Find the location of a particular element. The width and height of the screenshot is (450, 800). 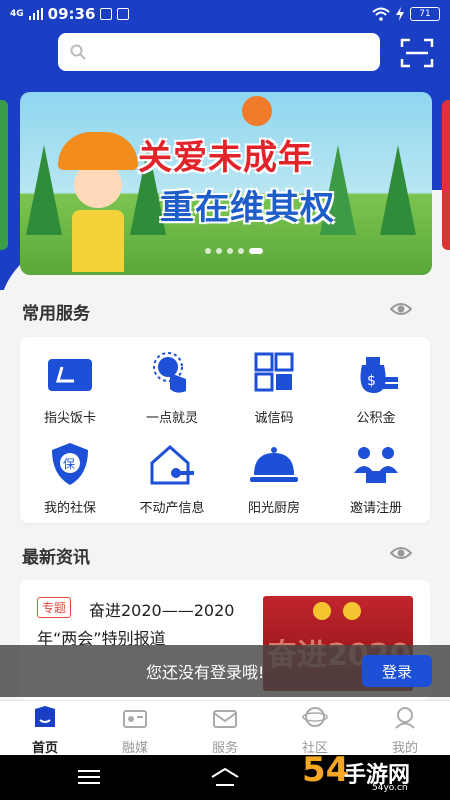

service-label: 阳光厨房 is located at coordinates (273, 508).